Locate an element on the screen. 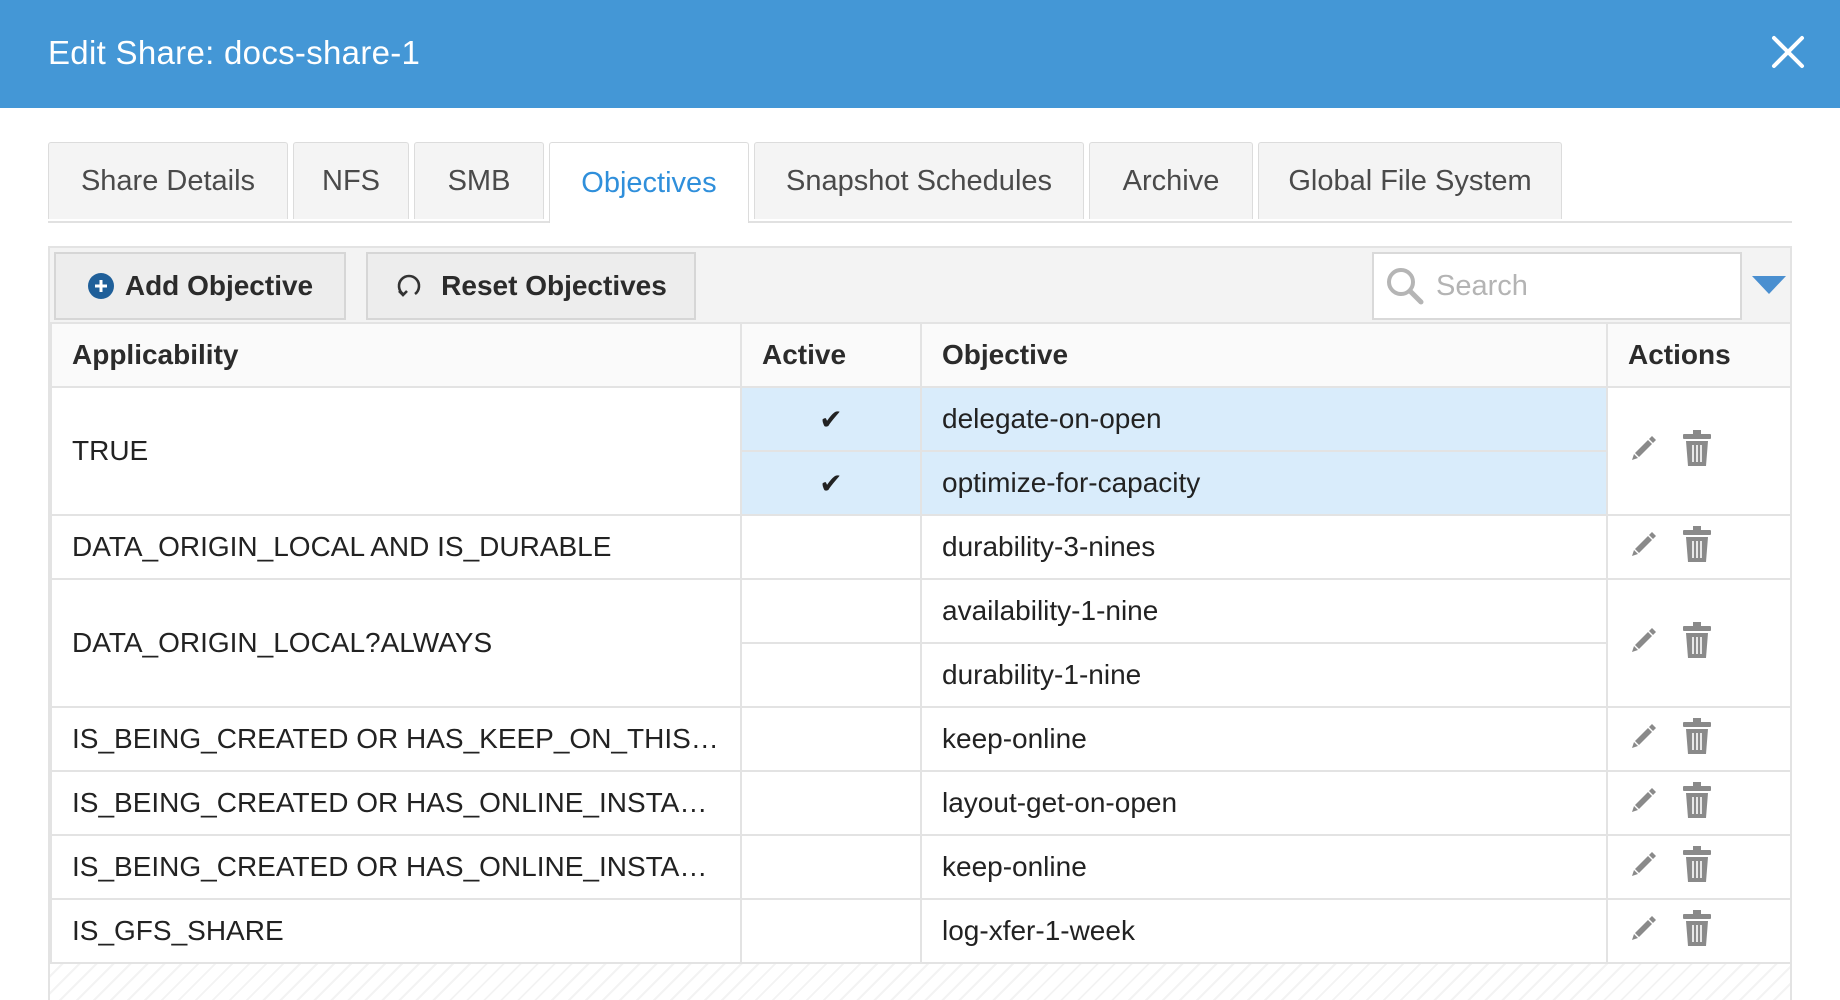 This screenshot has height=1000, width=1840. toolbar: Add Objective Reset Objectives is located at coordinates (920, 285).